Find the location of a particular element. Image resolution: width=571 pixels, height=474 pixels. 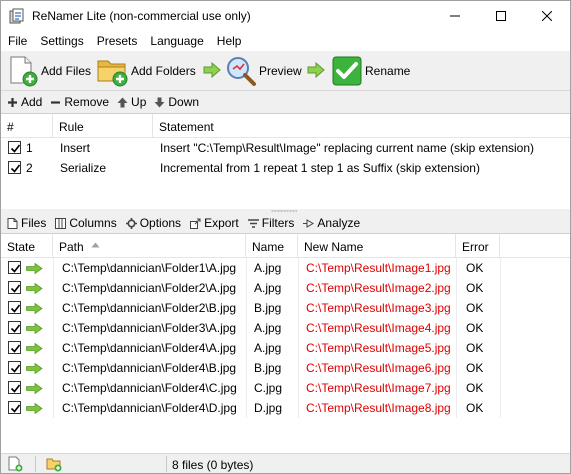

status-separator is located at coordinates (166, 464).